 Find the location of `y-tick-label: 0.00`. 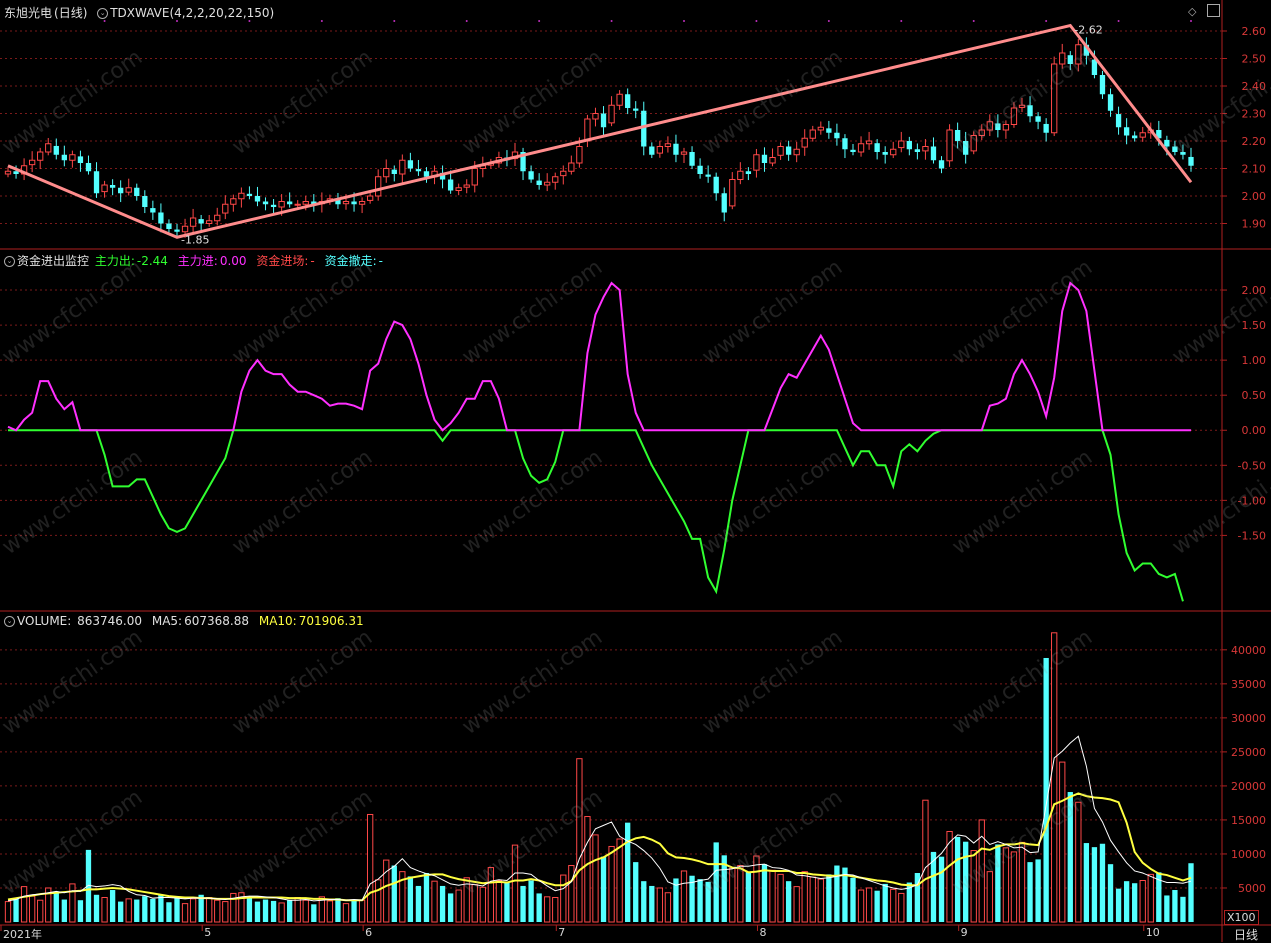

y-tick-label: 0.00 is located at coordinates (1254, 430).